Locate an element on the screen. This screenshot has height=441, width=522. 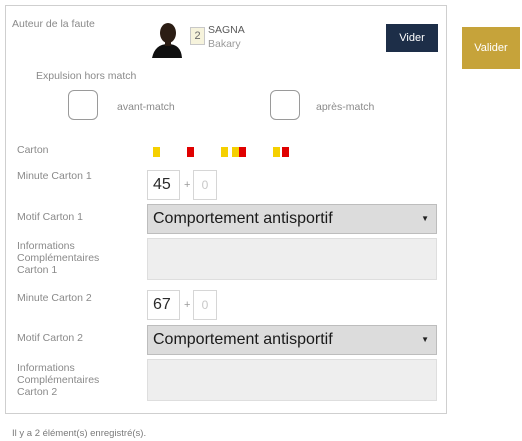
motif-carton-2-value: Comportement antisportif is located at coordinates (243, 339).